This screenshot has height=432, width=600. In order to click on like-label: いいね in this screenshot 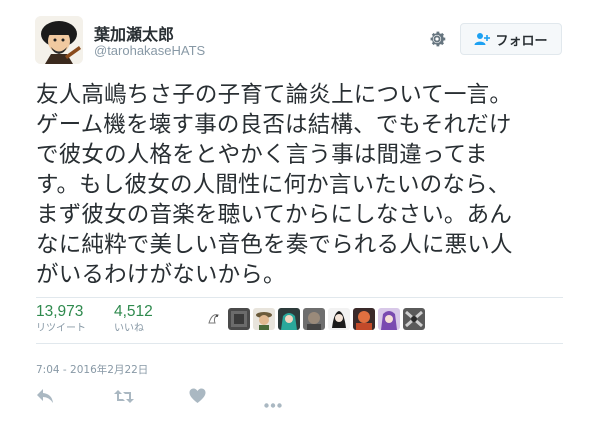, I will do `click(129, 328)`.